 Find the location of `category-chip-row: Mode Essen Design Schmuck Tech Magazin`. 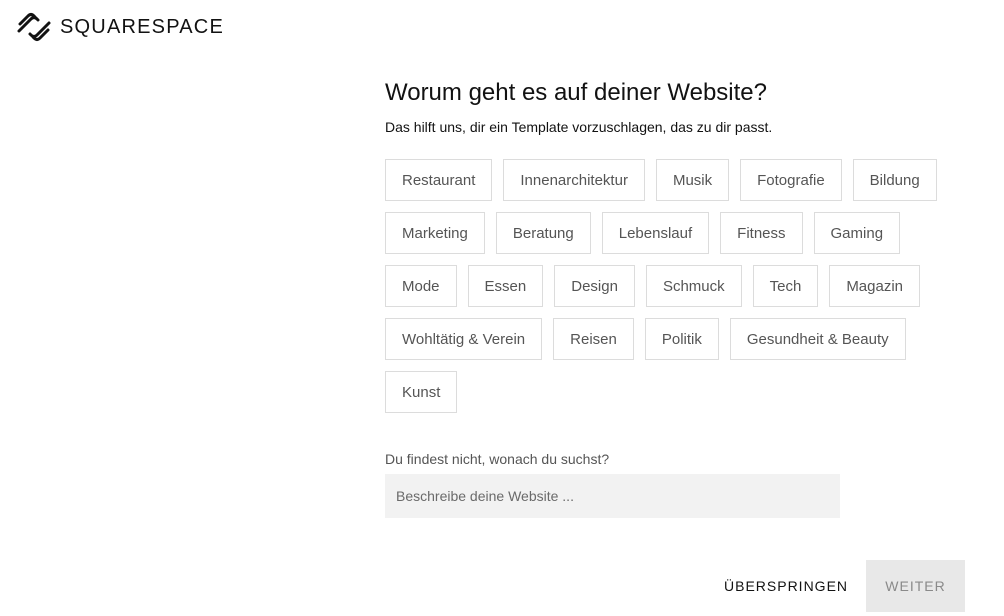

category-chip-row: Mode Essen Design Schmuck Tech Magazin is located at coordinates (685, 286).